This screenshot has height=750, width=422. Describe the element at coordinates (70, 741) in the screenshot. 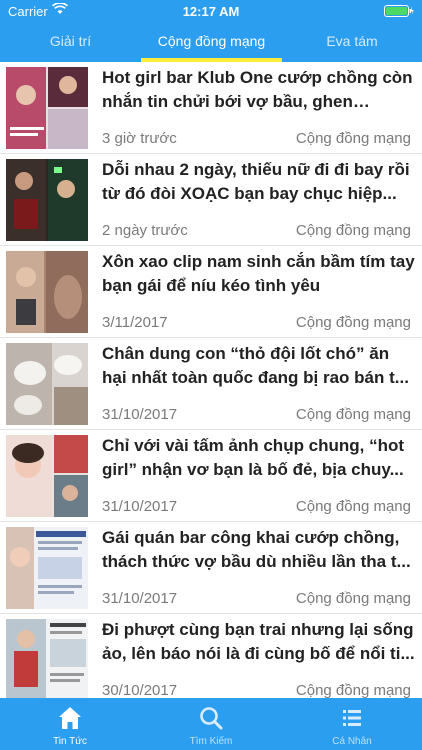

I see `bottom-tab-label: Tin Tức` at that location.